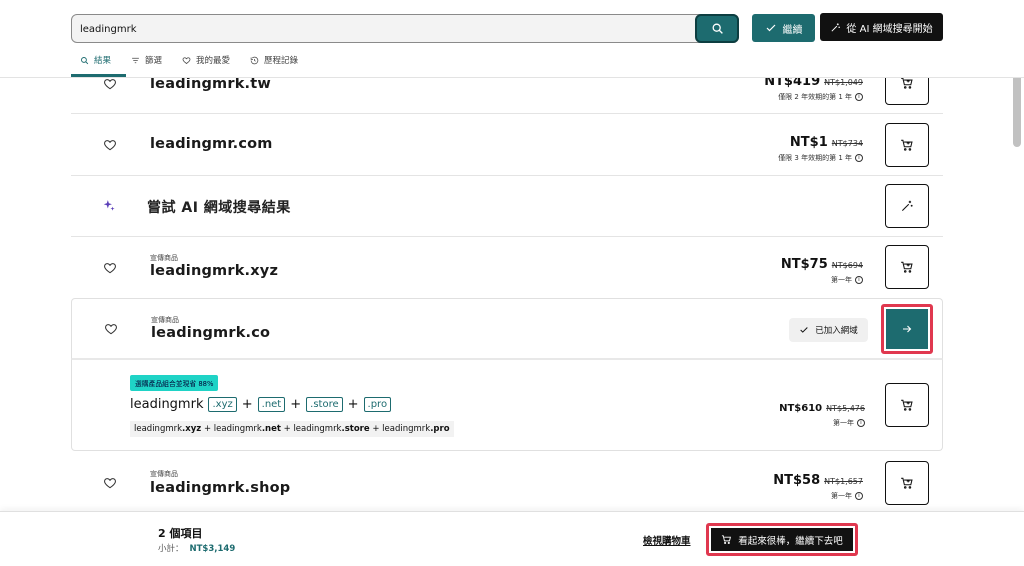 The height and width of the screenshot is (566, 1024). I want to click on subtotal-value: NT$3,149, so click(212, 549).